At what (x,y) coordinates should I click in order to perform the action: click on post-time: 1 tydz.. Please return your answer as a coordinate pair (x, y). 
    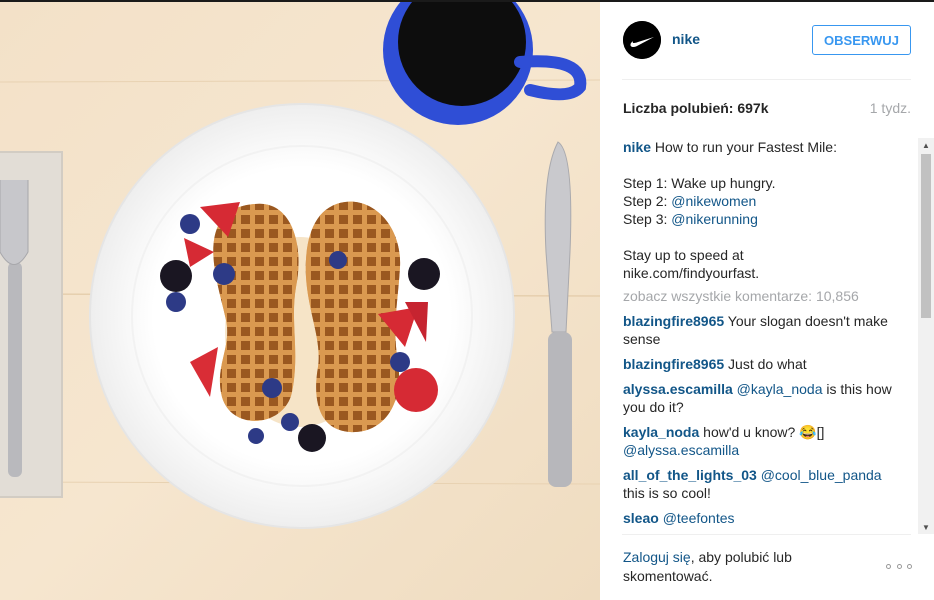
    Looking at the image, I should click on (890, 108).